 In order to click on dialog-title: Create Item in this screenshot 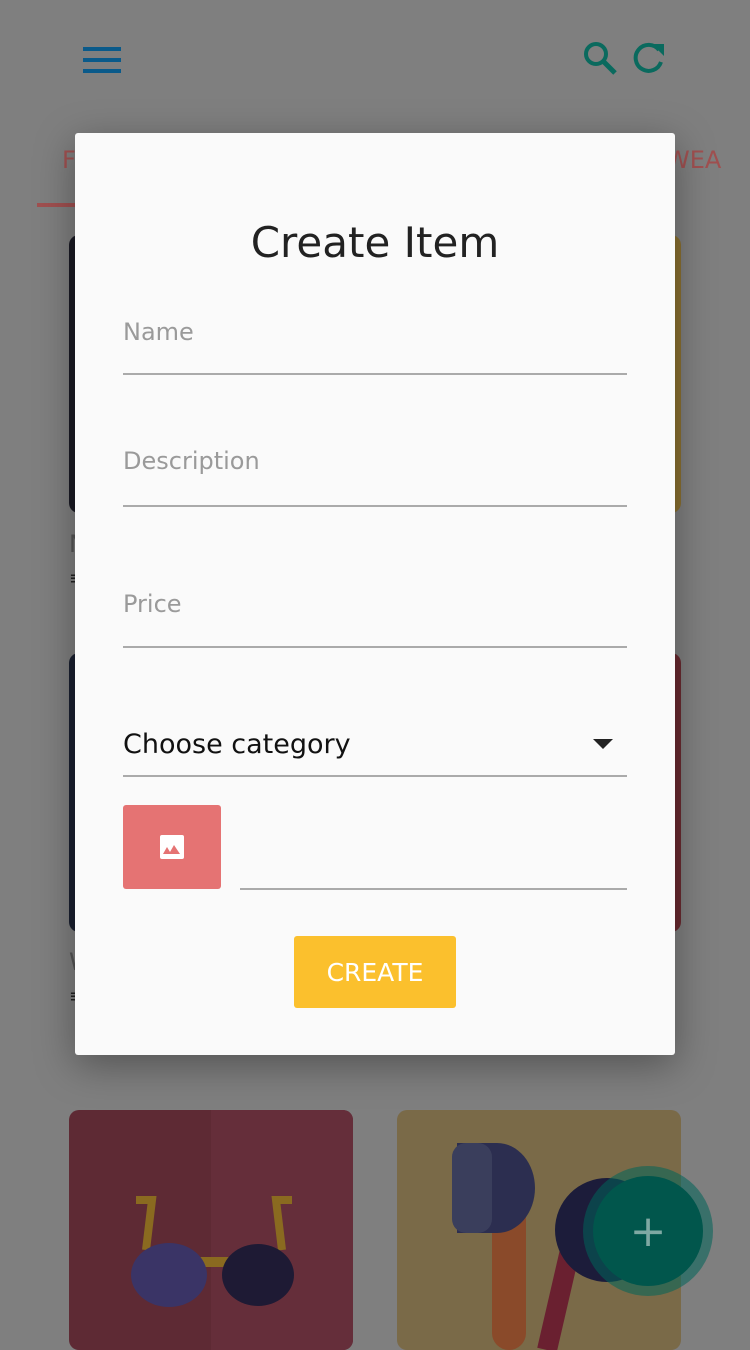, I will do `click(375, 242)`.